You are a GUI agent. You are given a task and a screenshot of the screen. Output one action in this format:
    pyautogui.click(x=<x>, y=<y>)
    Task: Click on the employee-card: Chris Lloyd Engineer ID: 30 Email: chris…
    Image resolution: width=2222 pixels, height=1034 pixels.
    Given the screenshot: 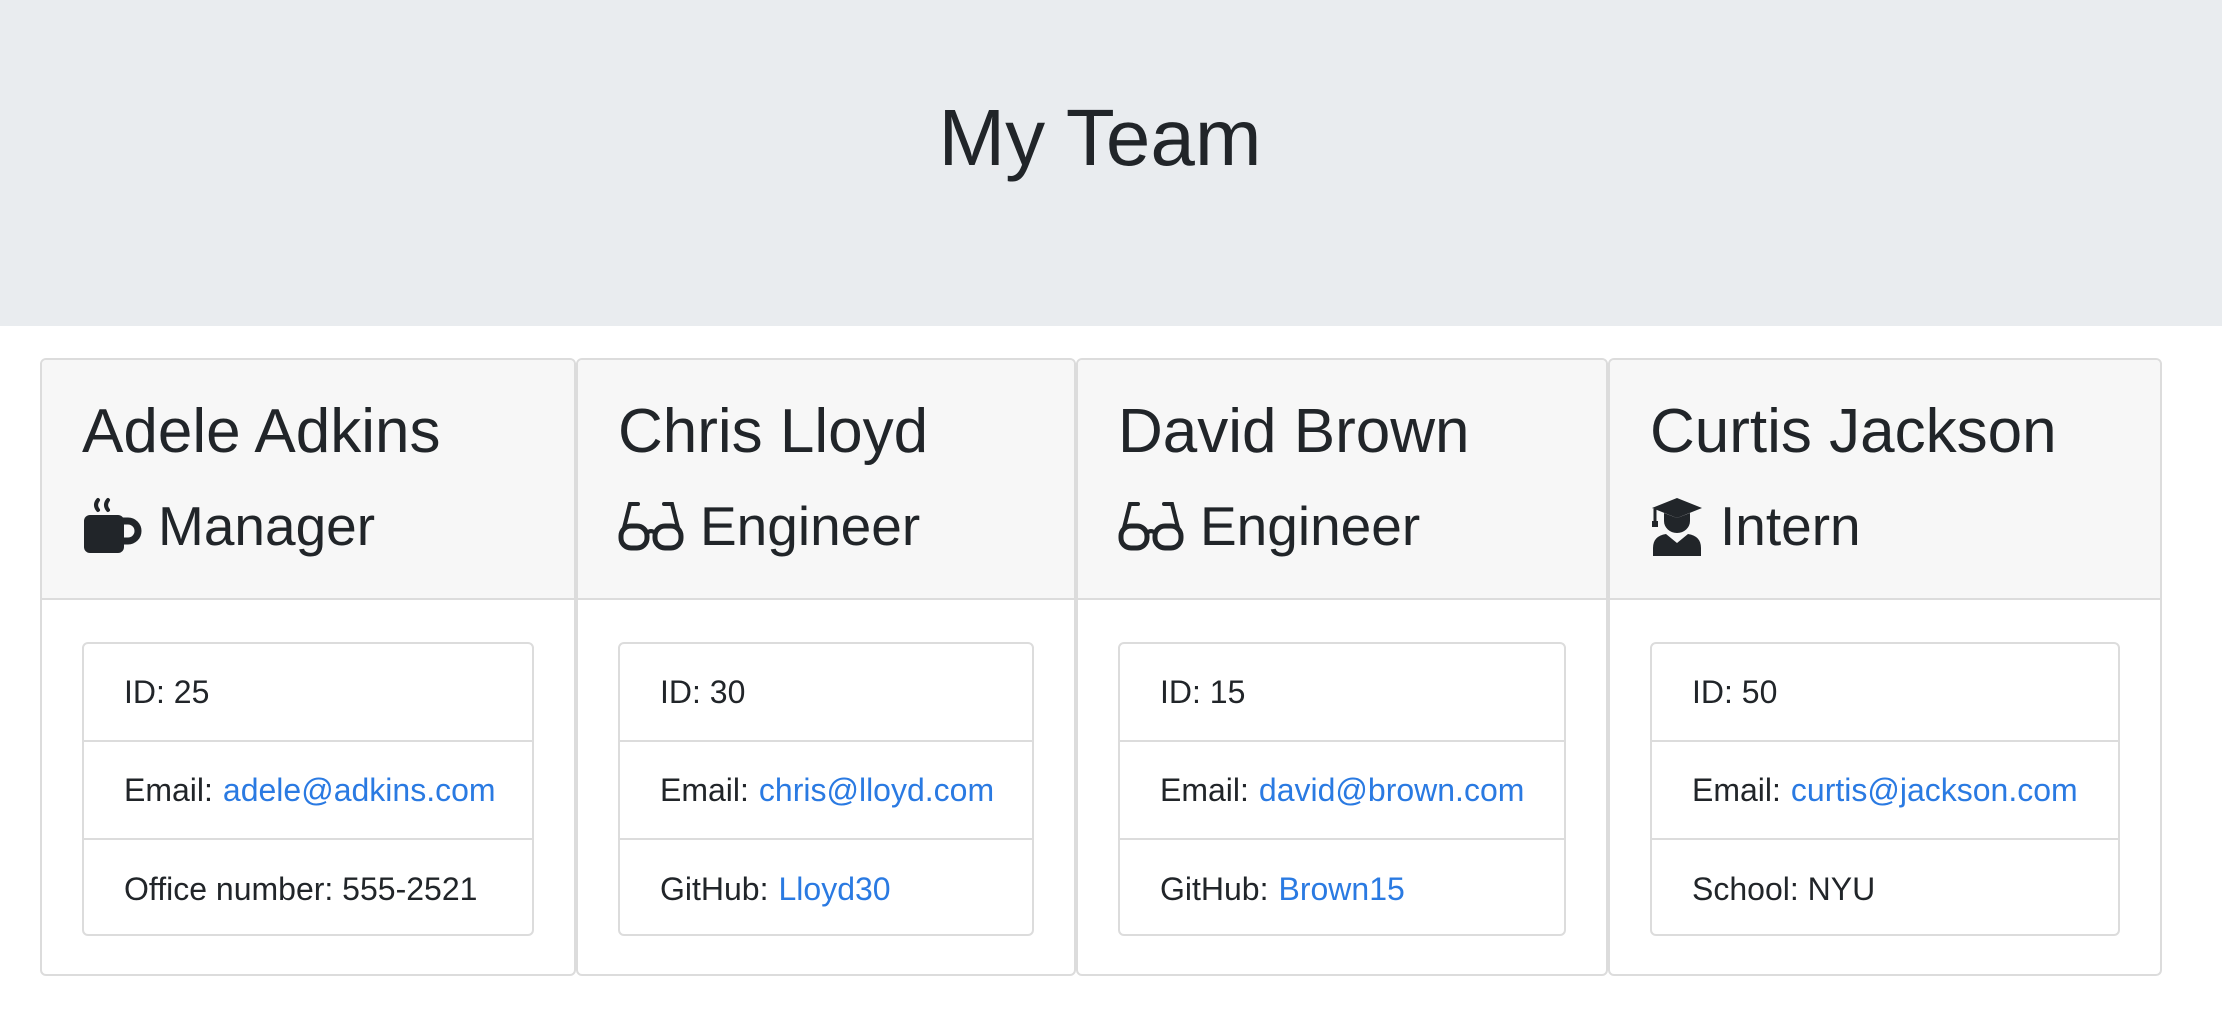 What is the action you would take?
    pyautogui.click(x=826, y=667)
    